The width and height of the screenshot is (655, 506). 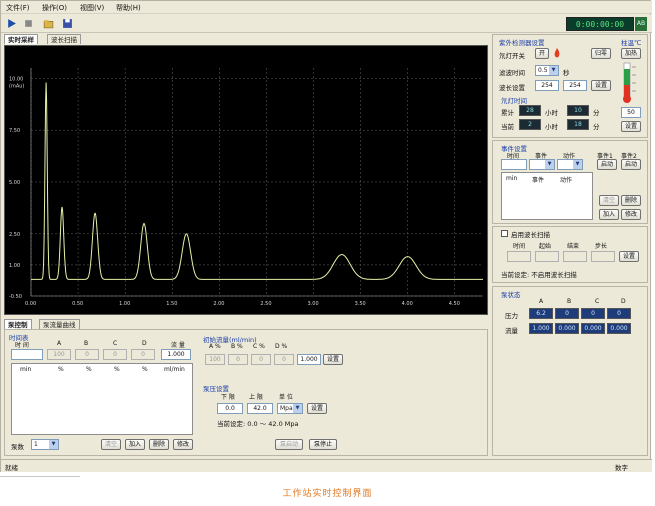 What do you see at coordinates (567, 313) in the screenshot?
I see `pressure-b: 0` at bounding box center [567, 313].